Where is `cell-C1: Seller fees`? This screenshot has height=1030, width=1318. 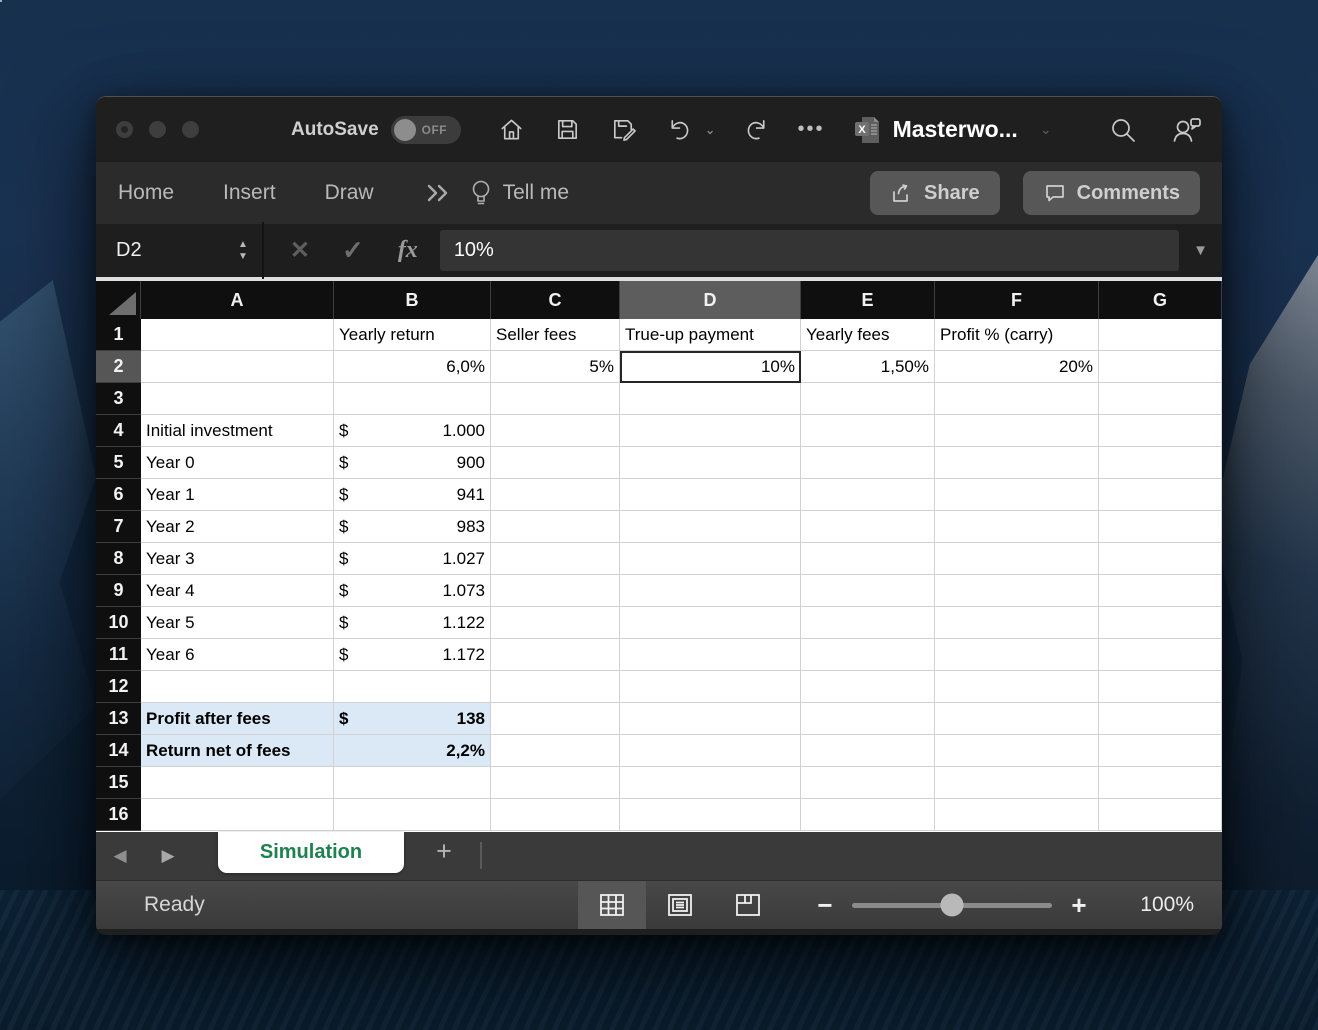
cell-C1: Seller fees is located at coordinates (555, 335).